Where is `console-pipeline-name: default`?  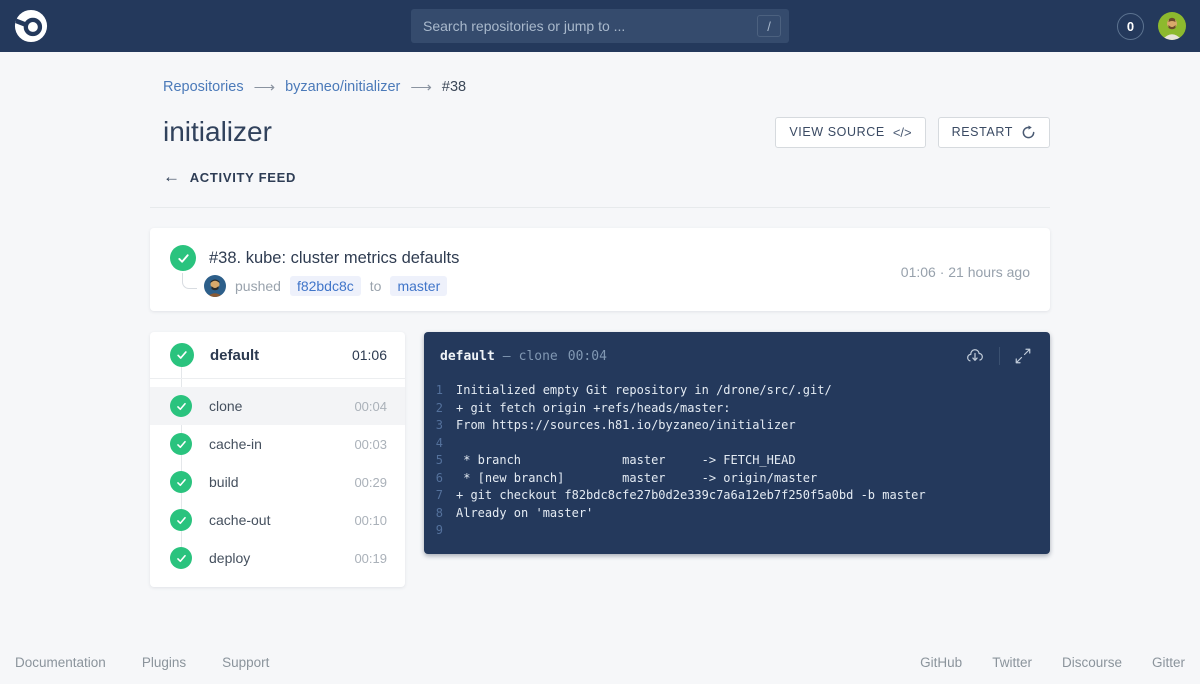 console-pipeline-name: default is located at coordinates (467, 356).